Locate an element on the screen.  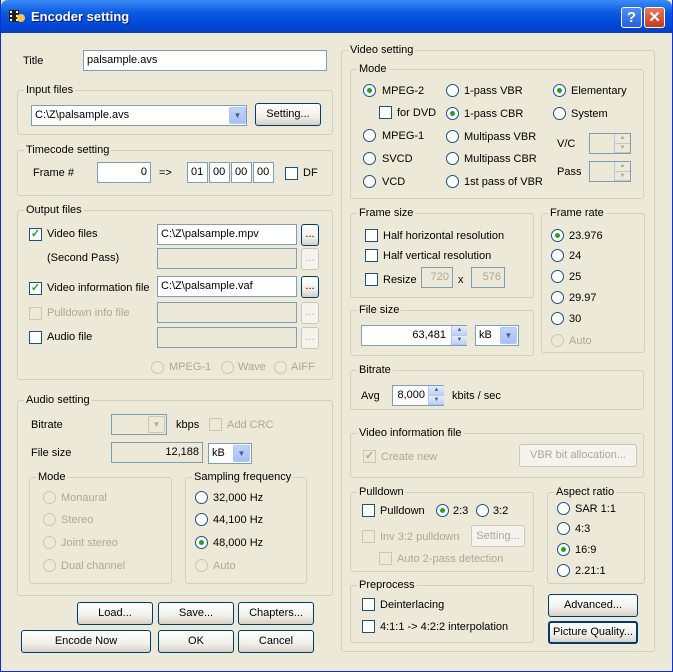
interpolation-checkbox is located at coordinates (368, 626).